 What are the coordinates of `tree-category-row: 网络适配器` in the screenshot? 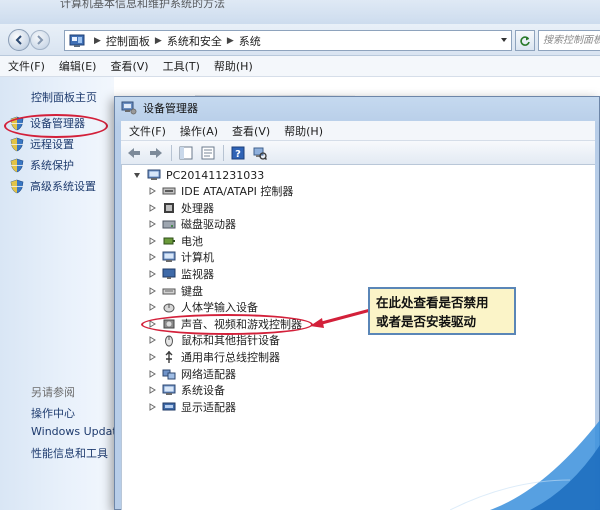 It's located at (191, 374).